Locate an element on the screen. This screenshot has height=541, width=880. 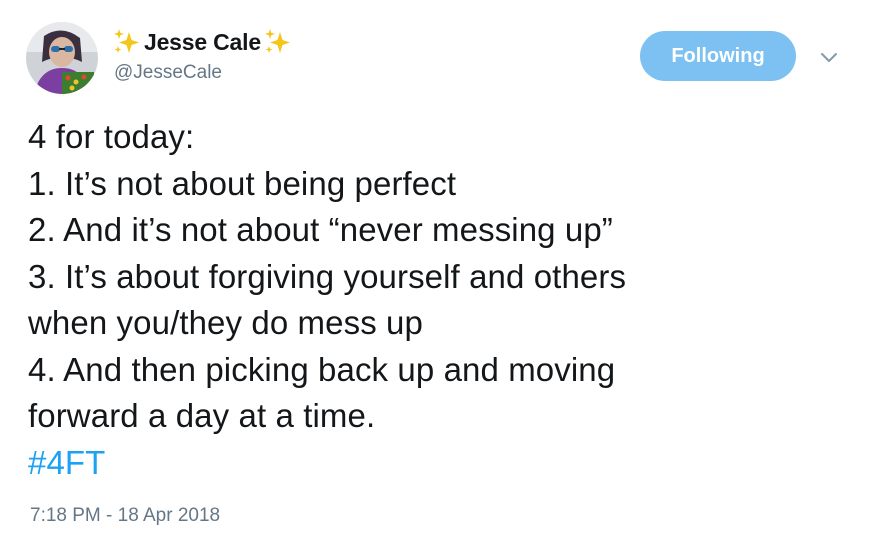
tweet-line: 2. And it’s not about “never messing up” is located at coordinates (320, 229).